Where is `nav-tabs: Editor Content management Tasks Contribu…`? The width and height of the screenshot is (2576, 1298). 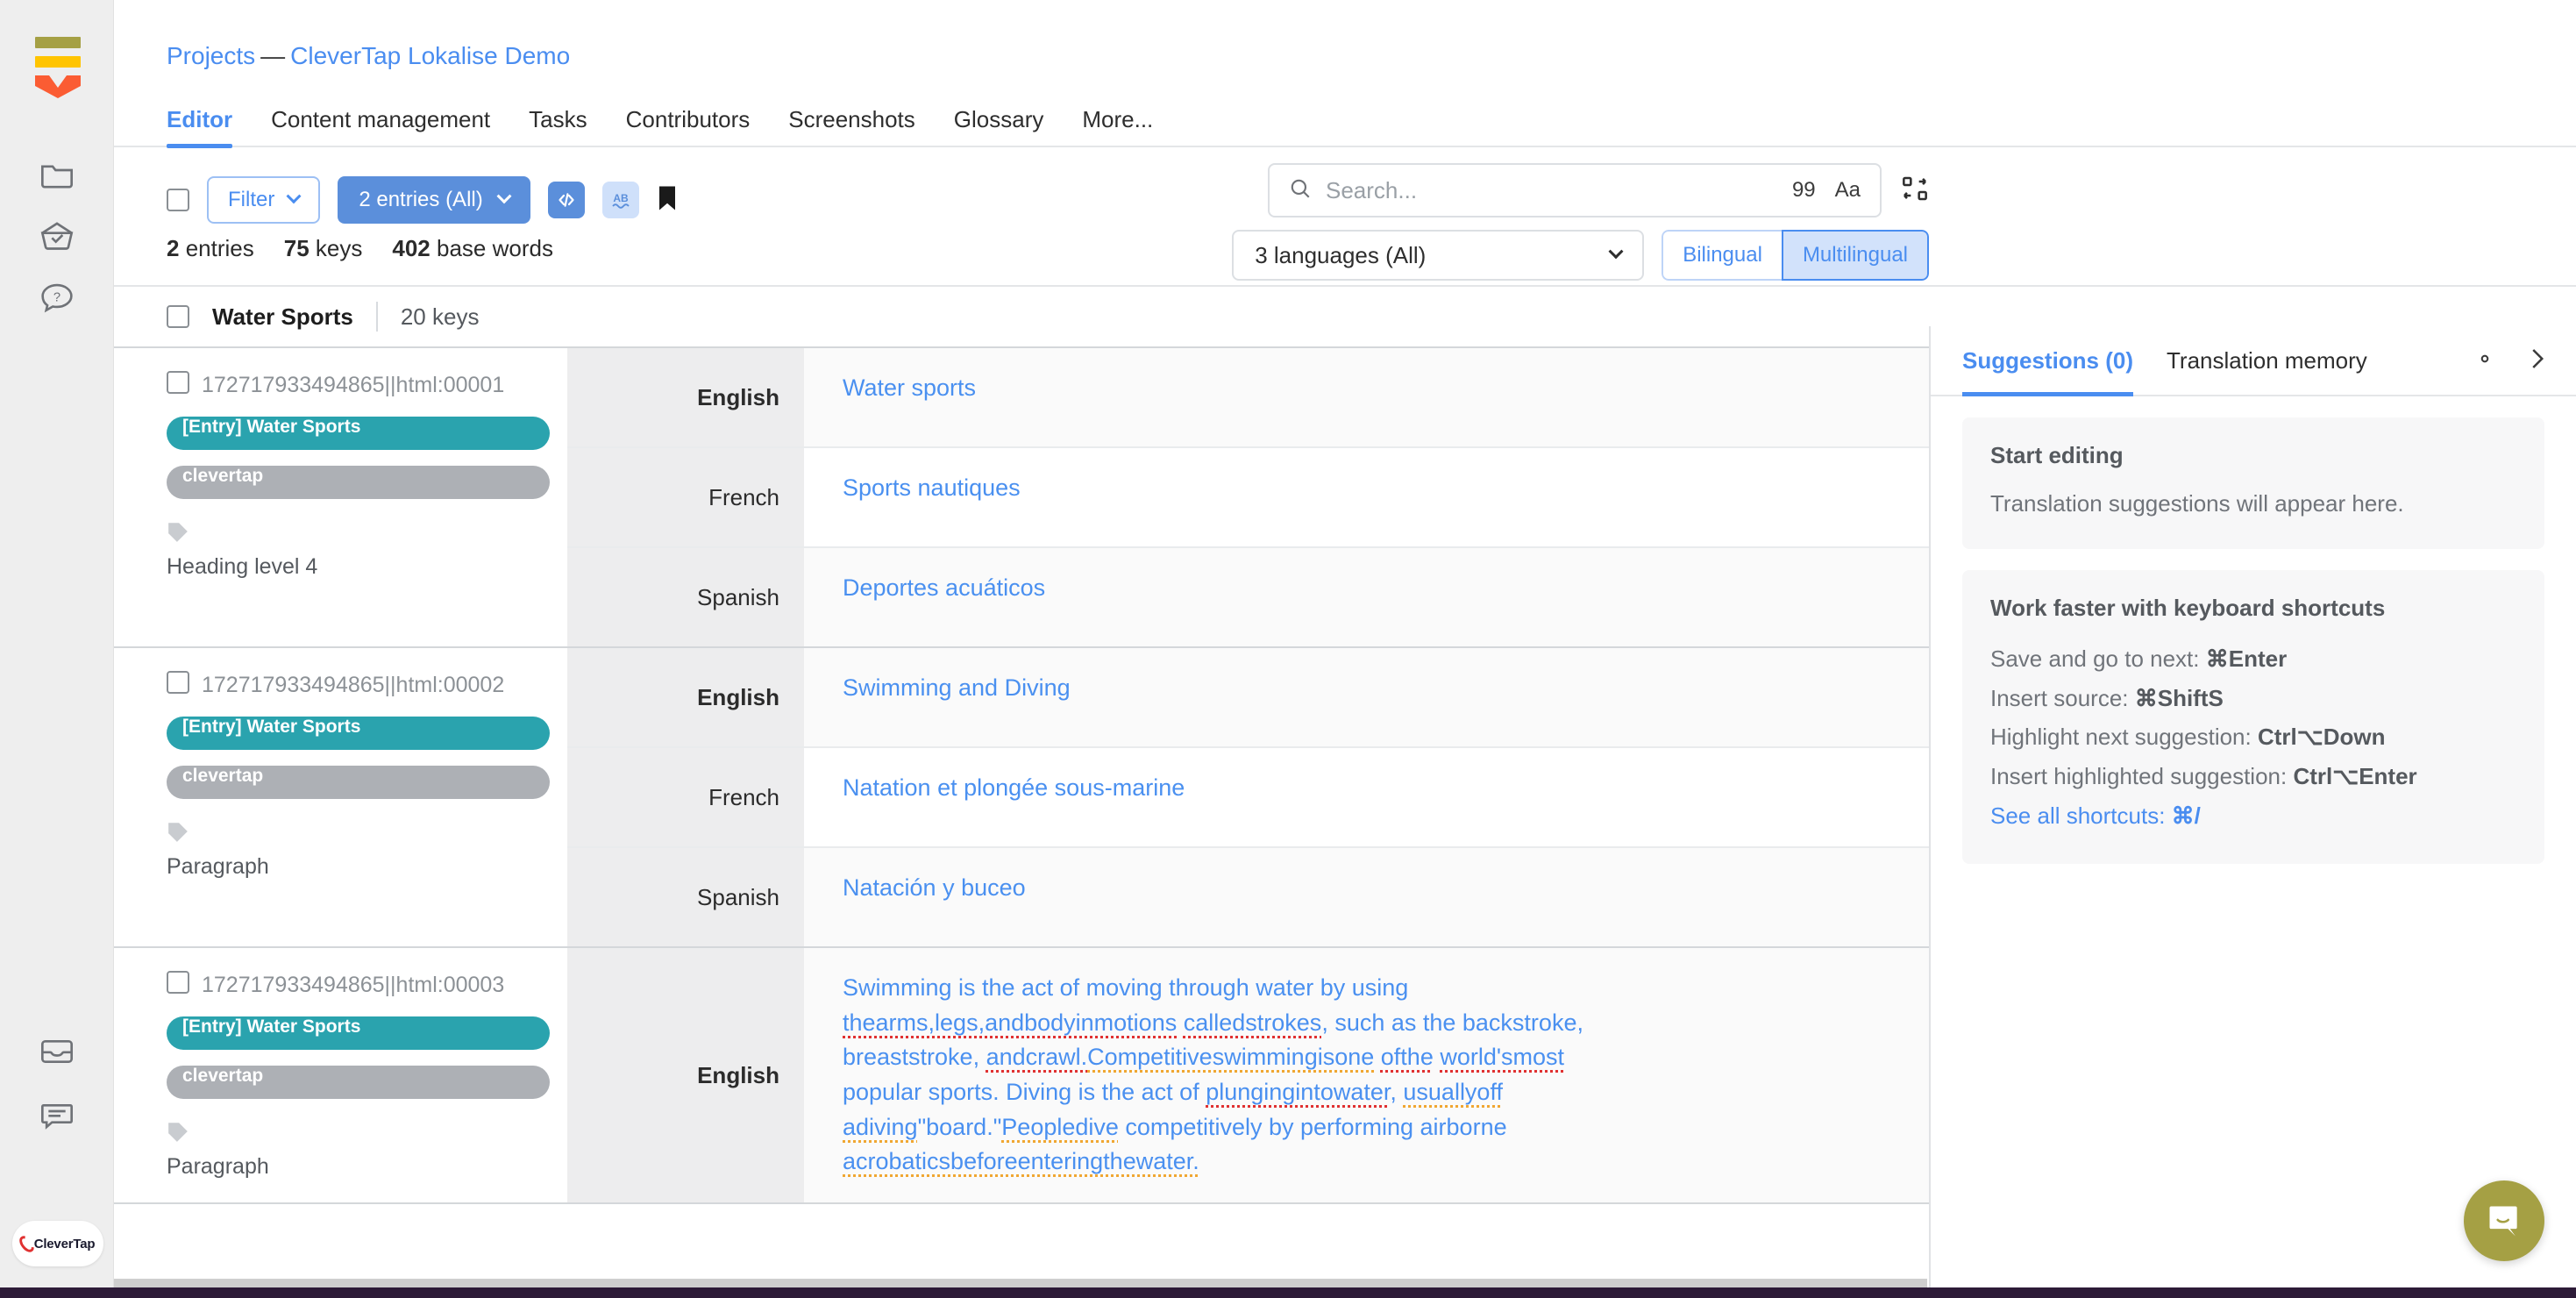
nav-tabs: Editor Content management Tasks Contribu… is located at coordinates (1345, 121).